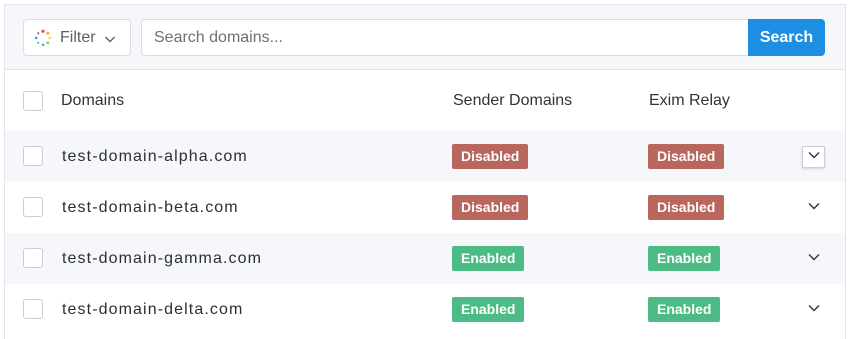  Describe the element at coordinates (425, 156) in the screenshot. I see `table-row: test-domain-alpha.com Disabled Disabled` at that location.